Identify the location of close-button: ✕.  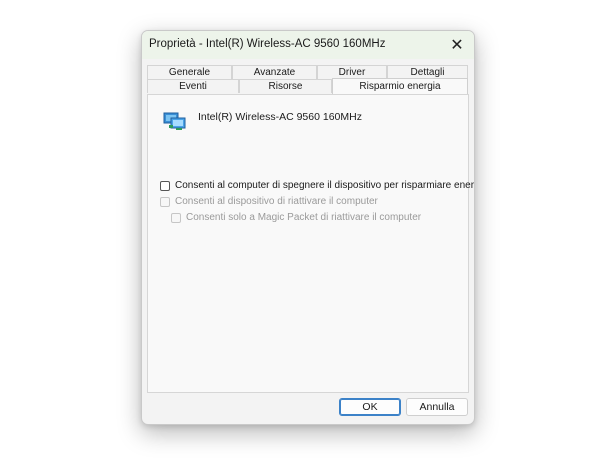
(457, 45).